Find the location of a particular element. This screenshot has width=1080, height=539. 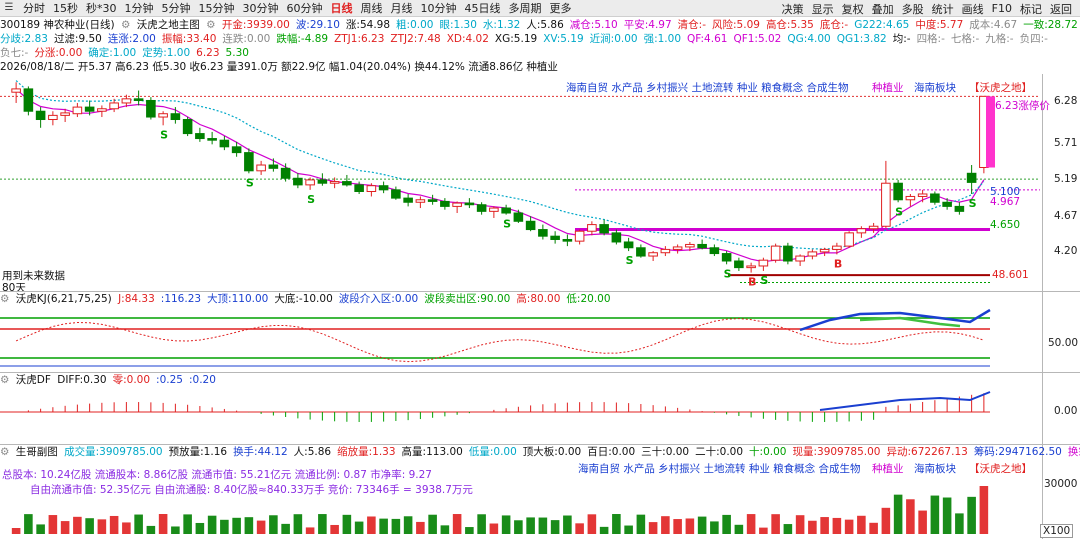

indicator-number: 20.00 is located at coordinates (595, 299).